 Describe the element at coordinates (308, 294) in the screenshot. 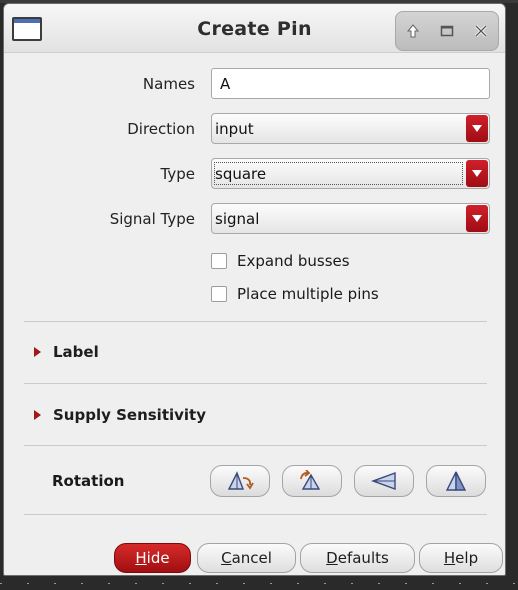

I see `place-multiple-pins-label: Place multiple pins` at that location.